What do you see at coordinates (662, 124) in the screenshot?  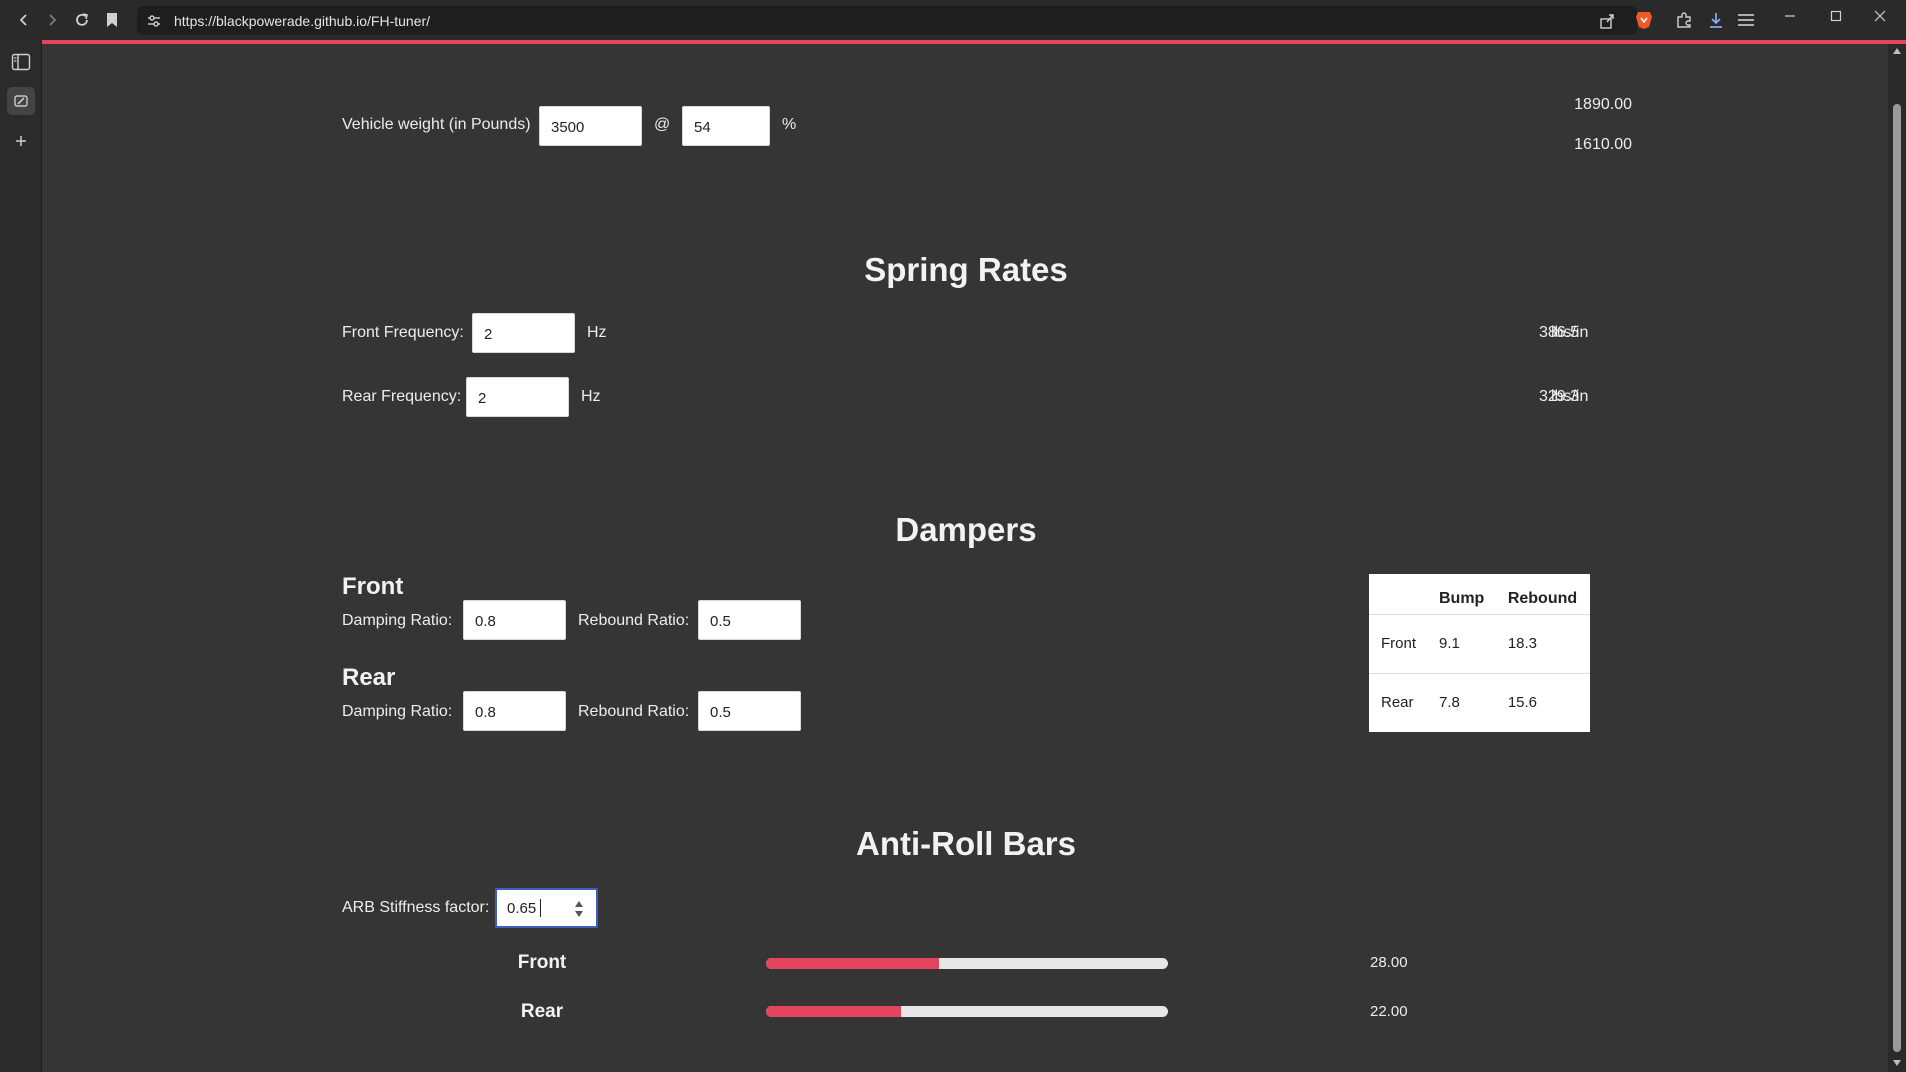 I see `at-symbol: @` at bounding box center [662, 124].